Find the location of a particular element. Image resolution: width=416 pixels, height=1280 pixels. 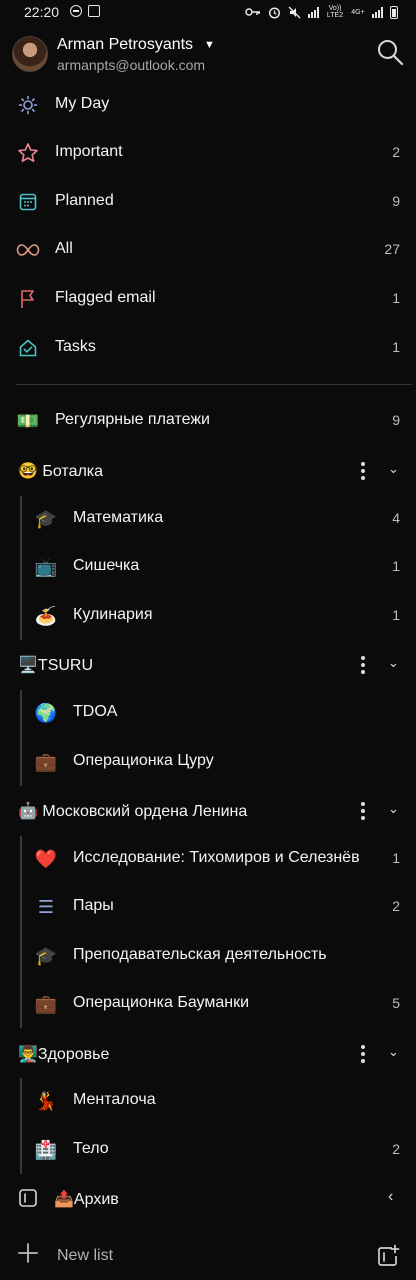

infinity-icon is located at coordinates (28, 250).